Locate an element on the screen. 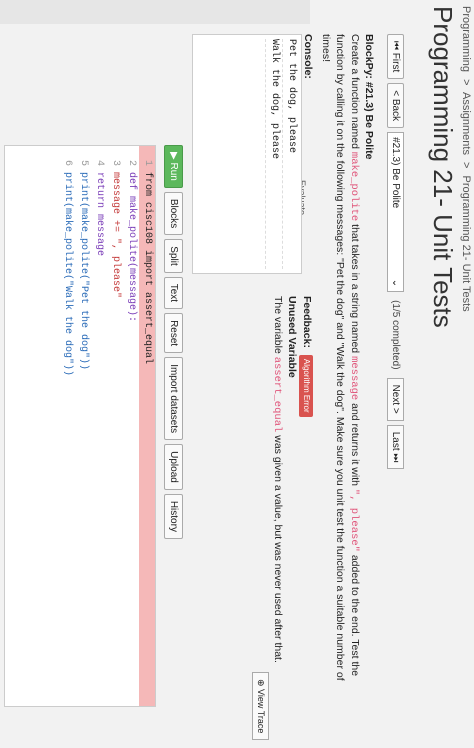 This screenshot has width=474, height=748. progress-text: (1/5 completed) is located at coordinates (396, 335).